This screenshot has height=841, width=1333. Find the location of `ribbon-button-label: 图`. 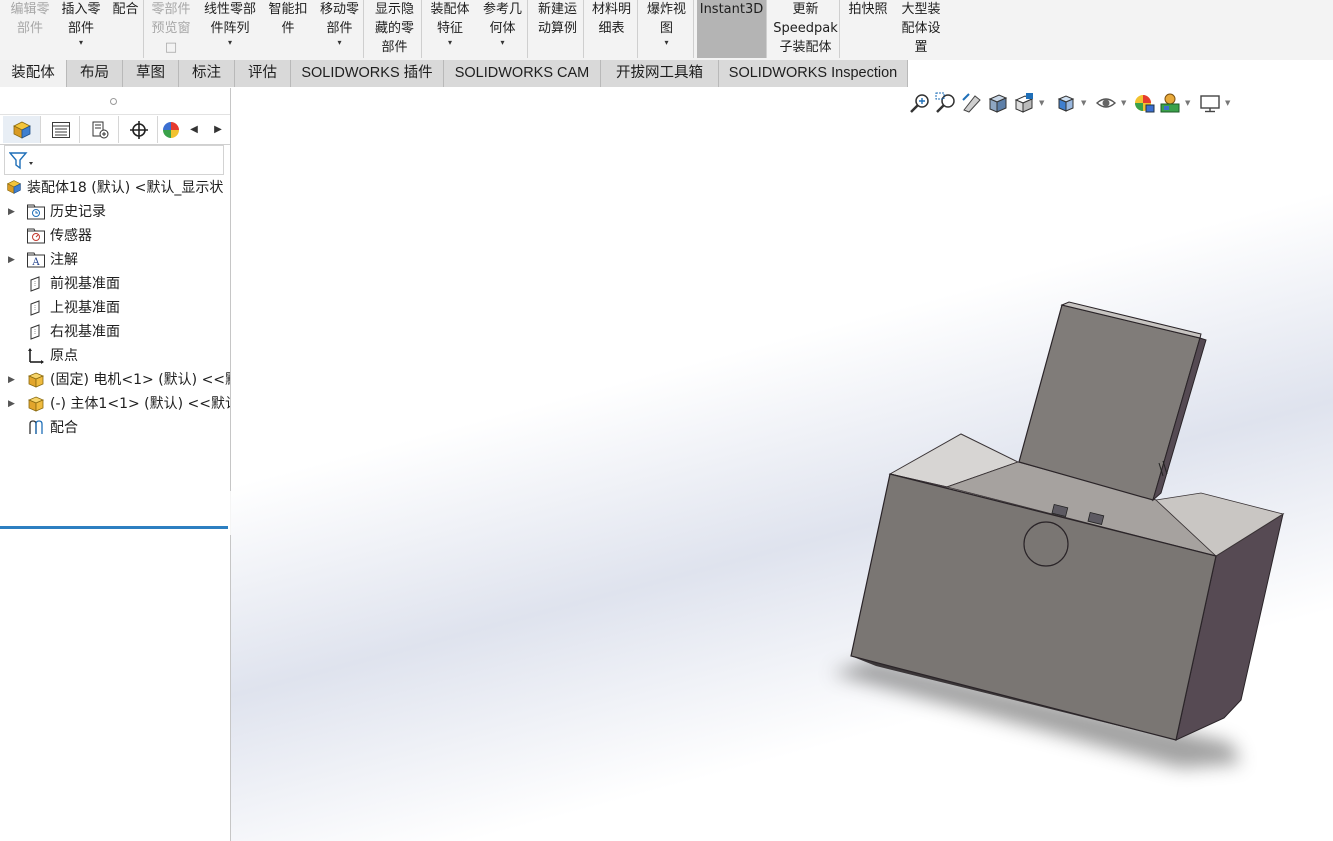

ribbon-button-label: 图 is located at coordinates (666, 28).